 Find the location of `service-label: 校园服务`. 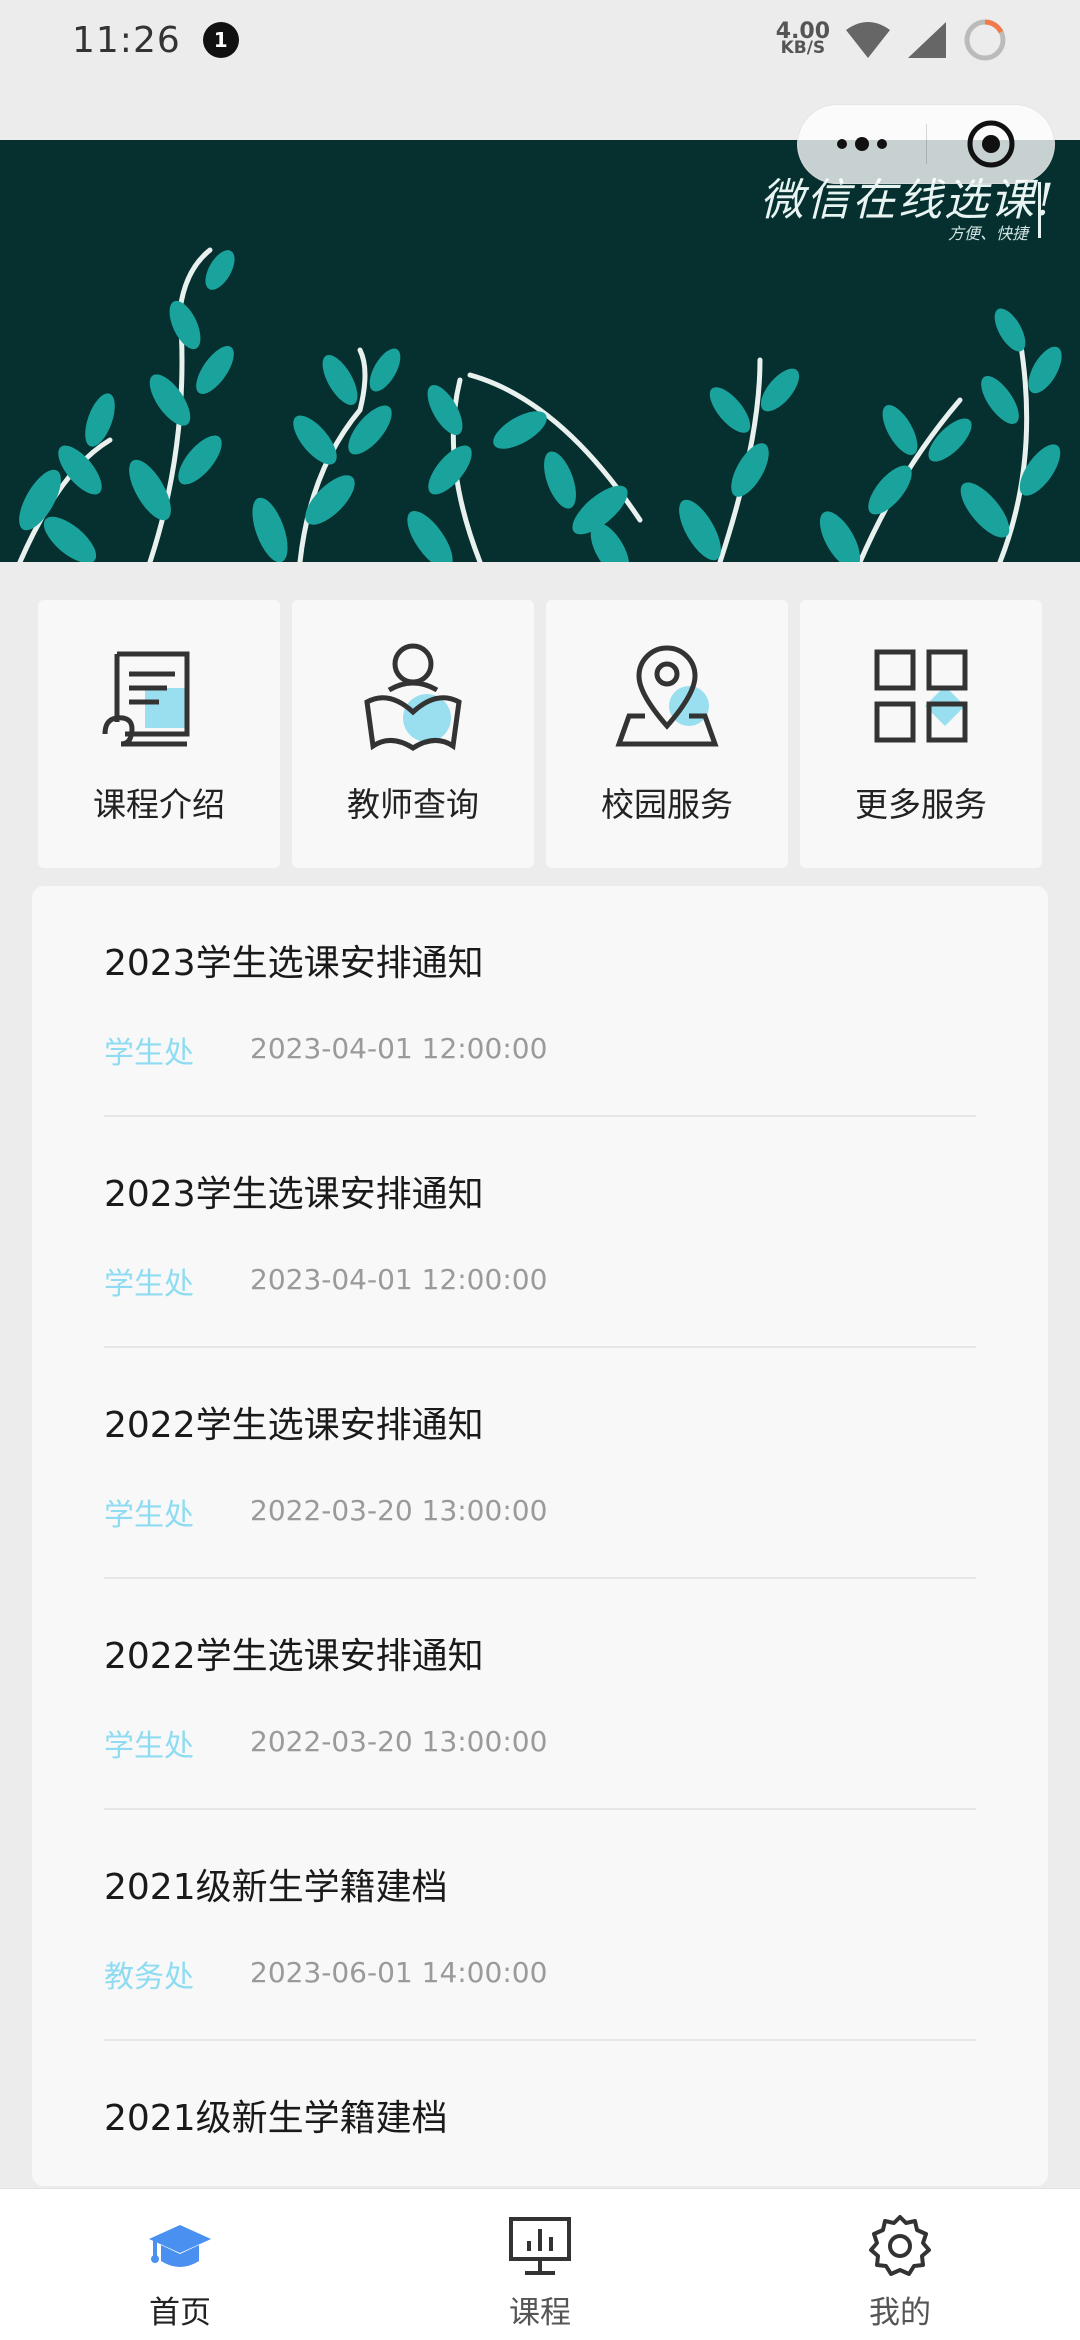

service-label: 校园服务 is located at coordinates (667, 804).